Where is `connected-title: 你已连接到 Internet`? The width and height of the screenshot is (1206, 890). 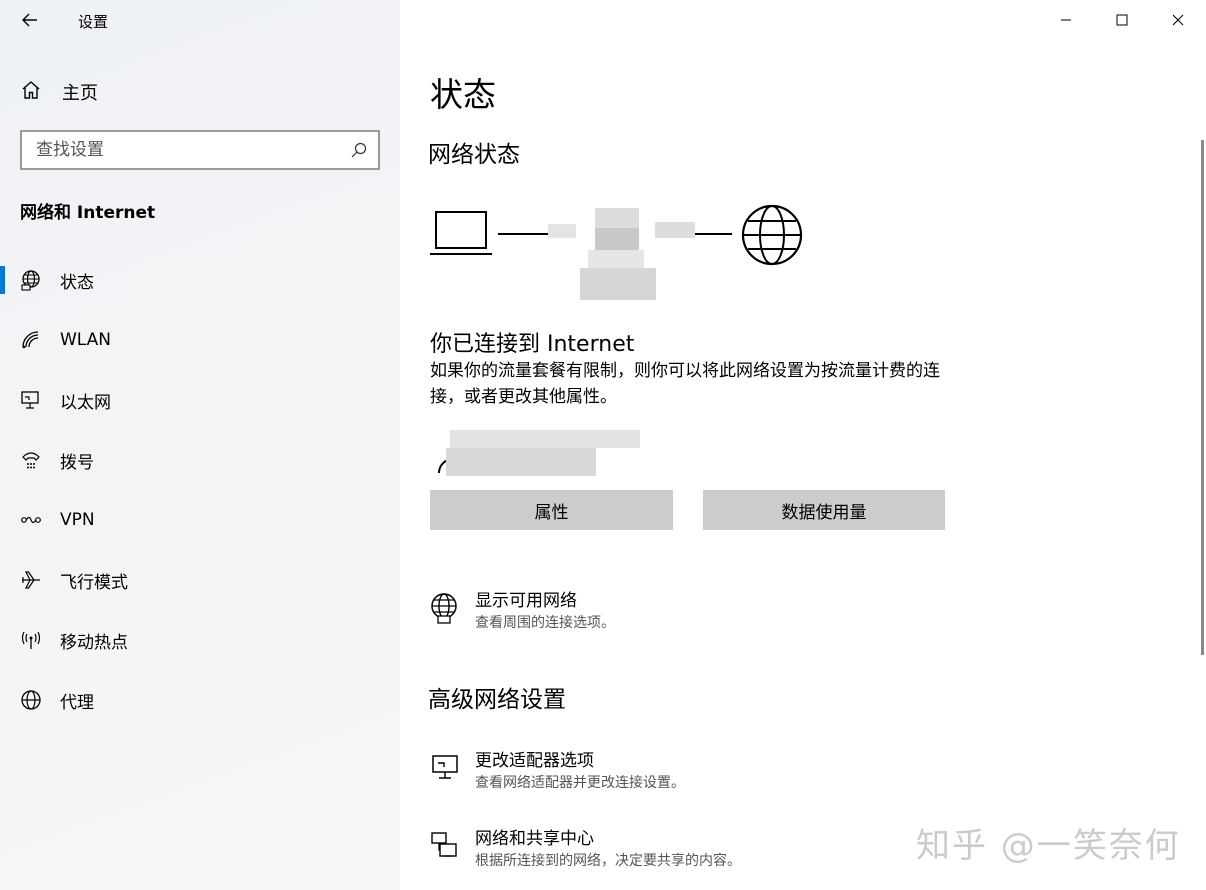 connected-title: 你已连接到 Internet is located at coordinates (532, 344).